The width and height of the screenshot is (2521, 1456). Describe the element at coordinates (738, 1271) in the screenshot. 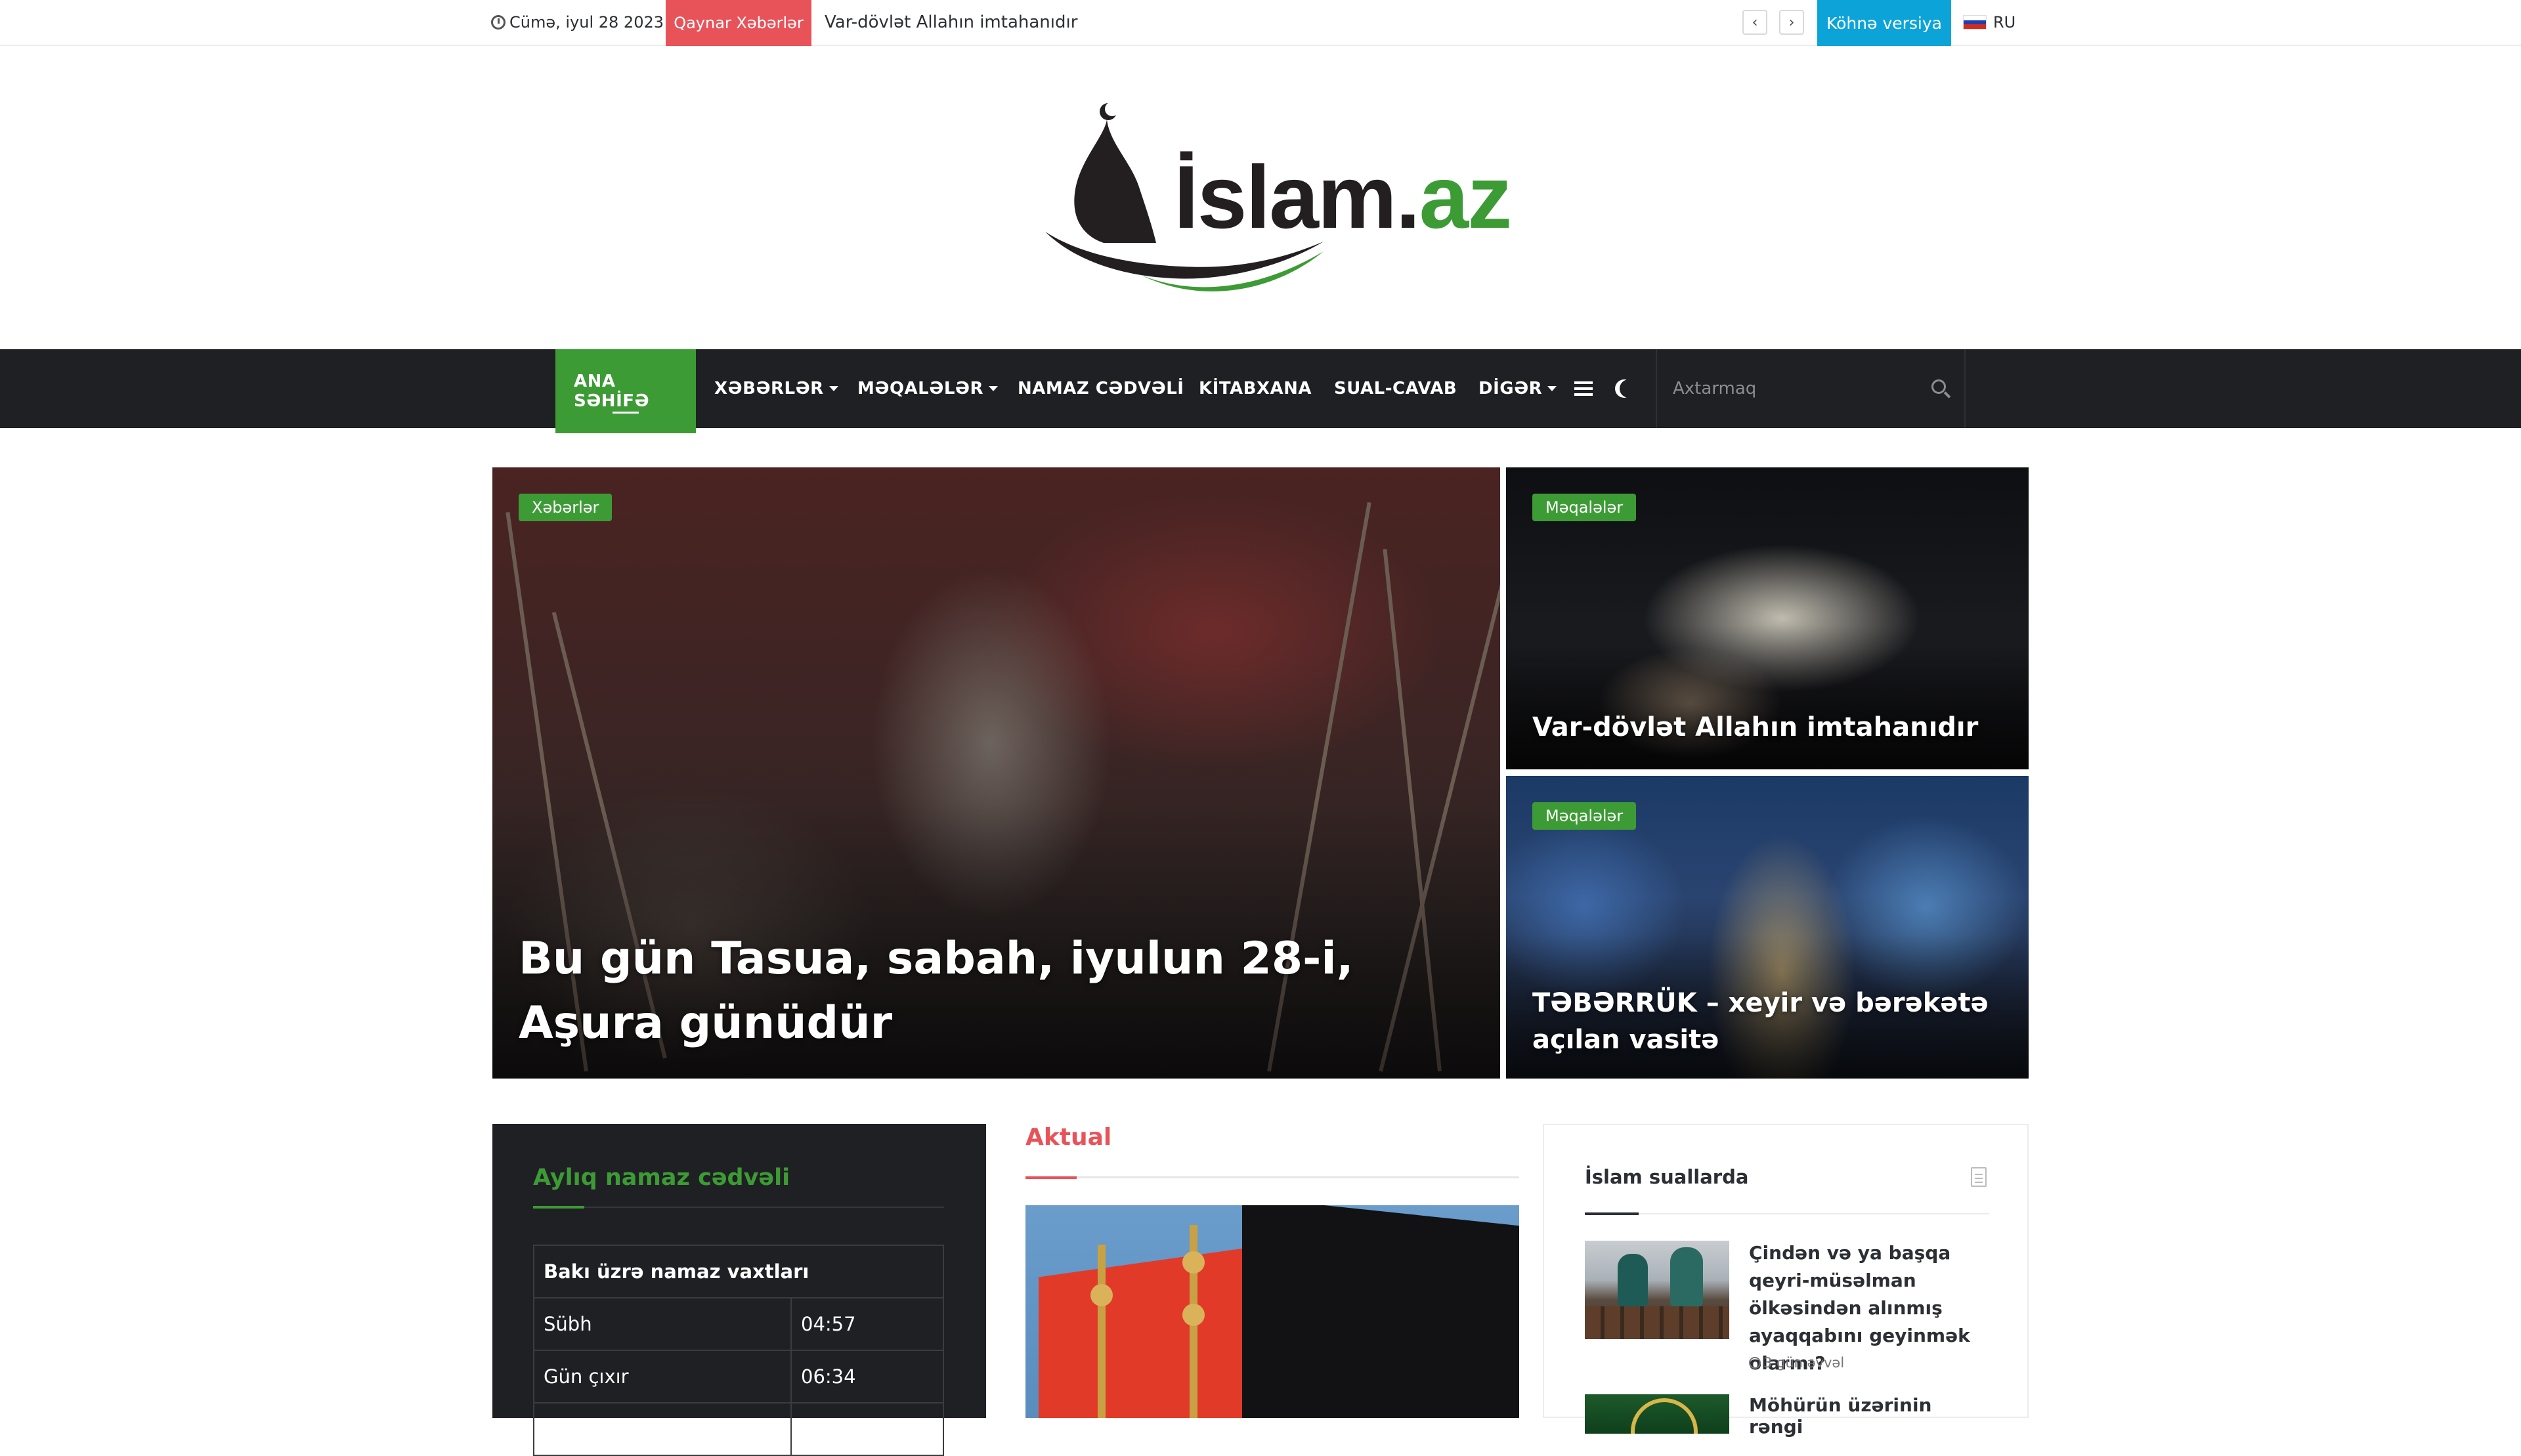

I see `table-header: Bakı üzrə namaz vaxtları` at that location.